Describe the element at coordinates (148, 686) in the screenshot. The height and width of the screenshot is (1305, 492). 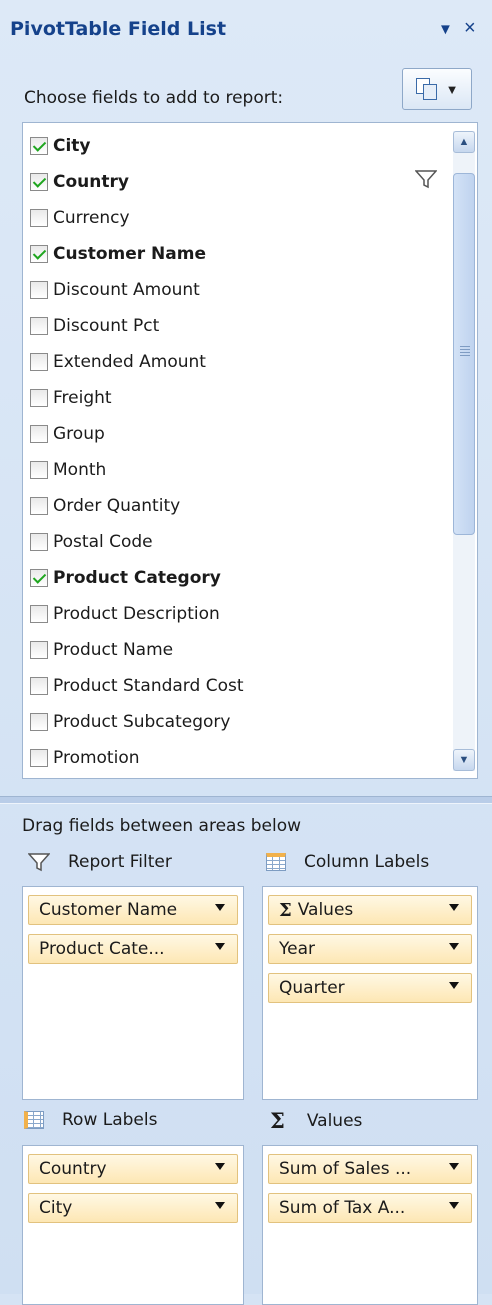
I see `field-label: Product Standard Cost` at that location.